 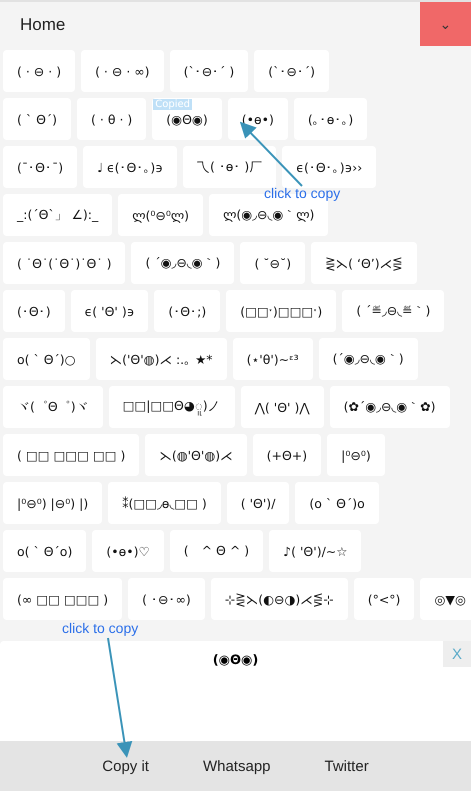 What do you see at coordinates (445, 24) in the screenshot?
I see `dropdown-button: ⌄` at bounding box center [445, 24].